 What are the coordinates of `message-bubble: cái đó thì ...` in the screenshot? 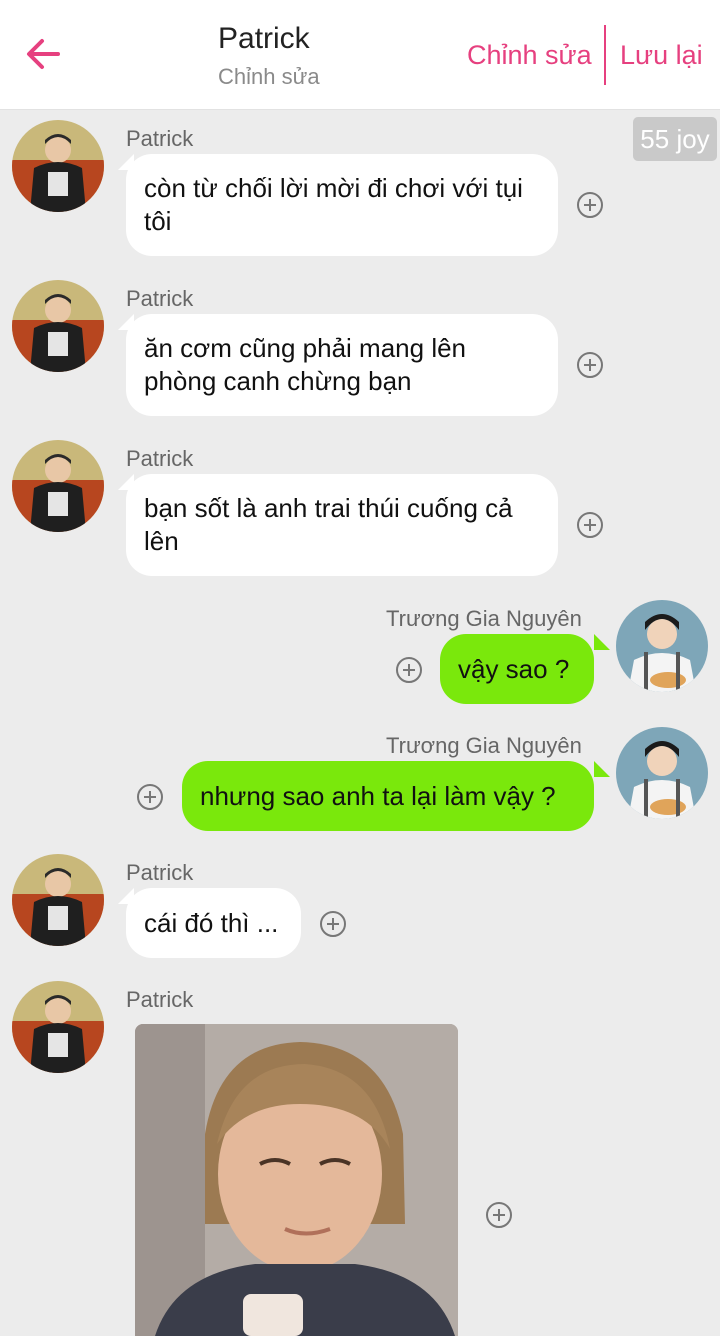 It's located at (213, 923).